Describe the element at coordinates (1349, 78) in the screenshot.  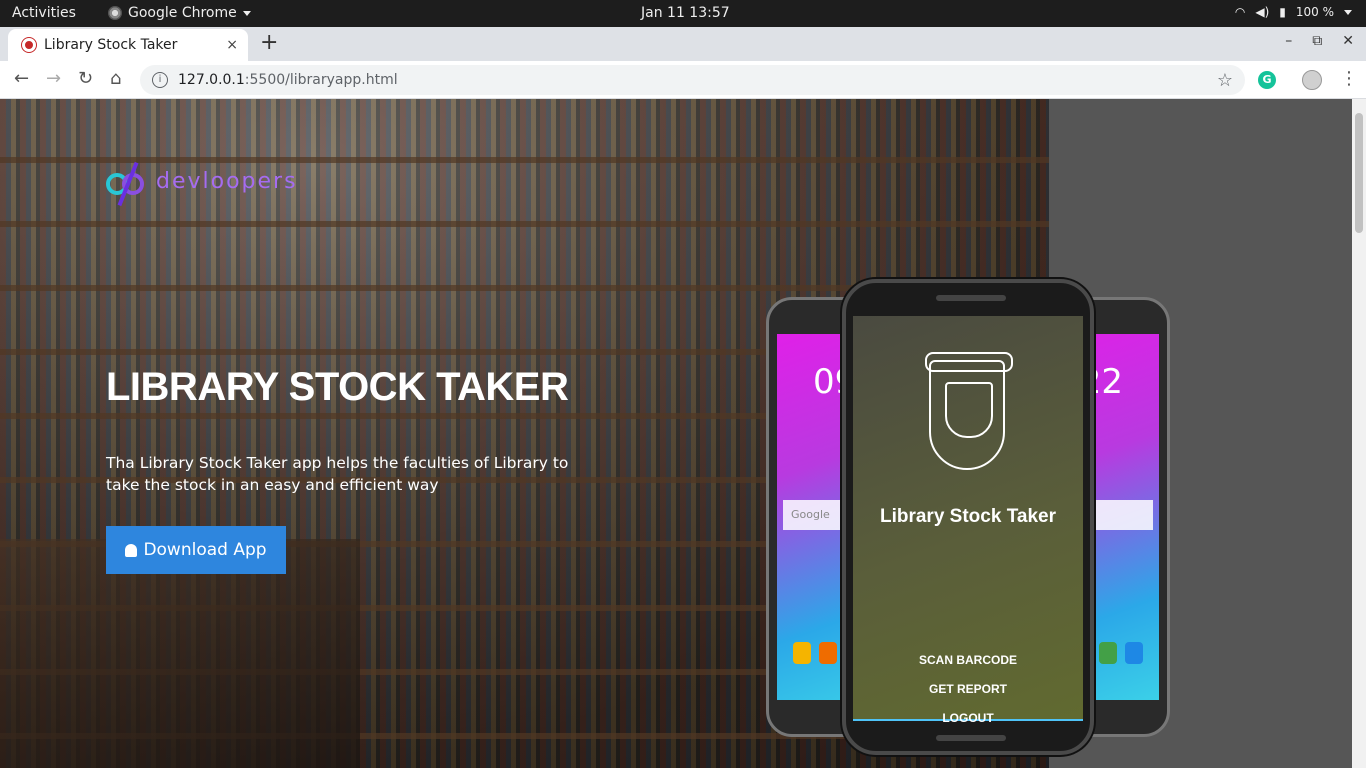
I see `chrome-menu-icon: ⋮` at that location.